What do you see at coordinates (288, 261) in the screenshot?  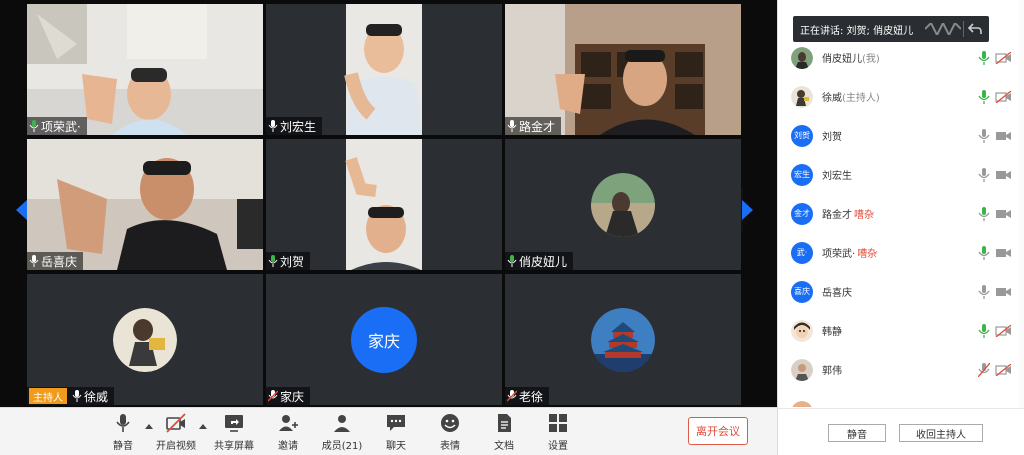 I see `participant-name-tag: 刘贺` at bounding box center [288, 261].